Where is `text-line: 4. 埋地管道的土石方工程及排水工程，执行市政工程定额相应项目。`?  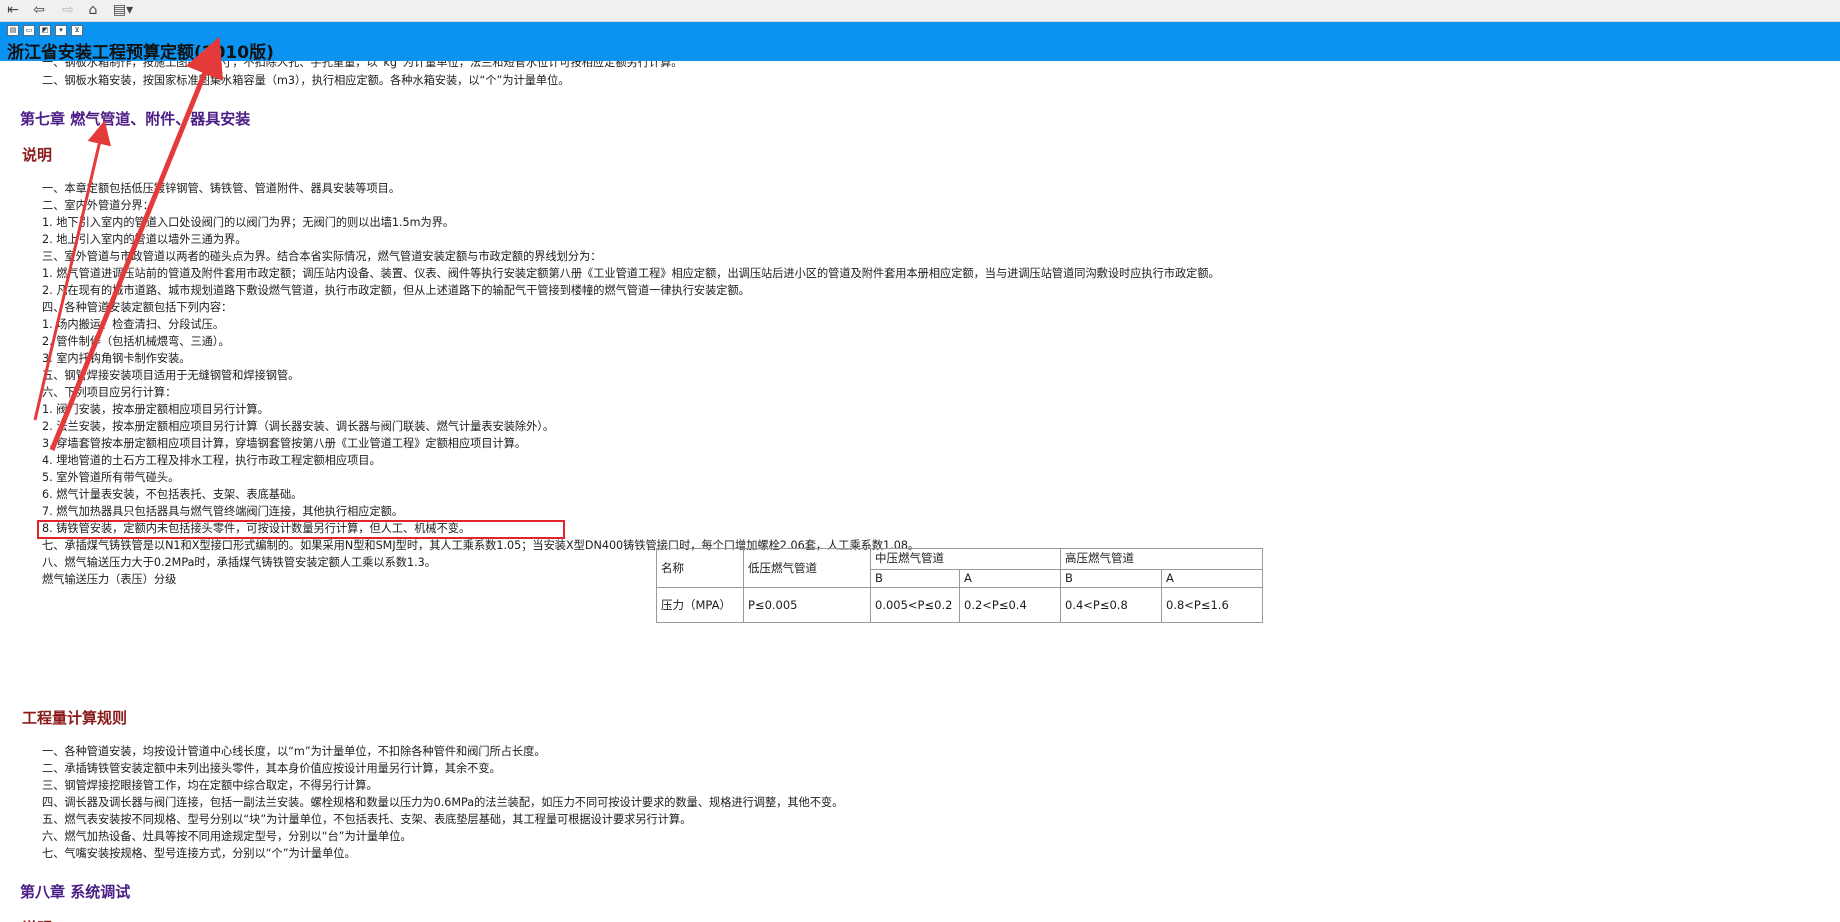 text-line: 4. 埋地管道的土石方工程及排水工程，执行市政工程定额相应项目。 is located at coordinates (211, 460).